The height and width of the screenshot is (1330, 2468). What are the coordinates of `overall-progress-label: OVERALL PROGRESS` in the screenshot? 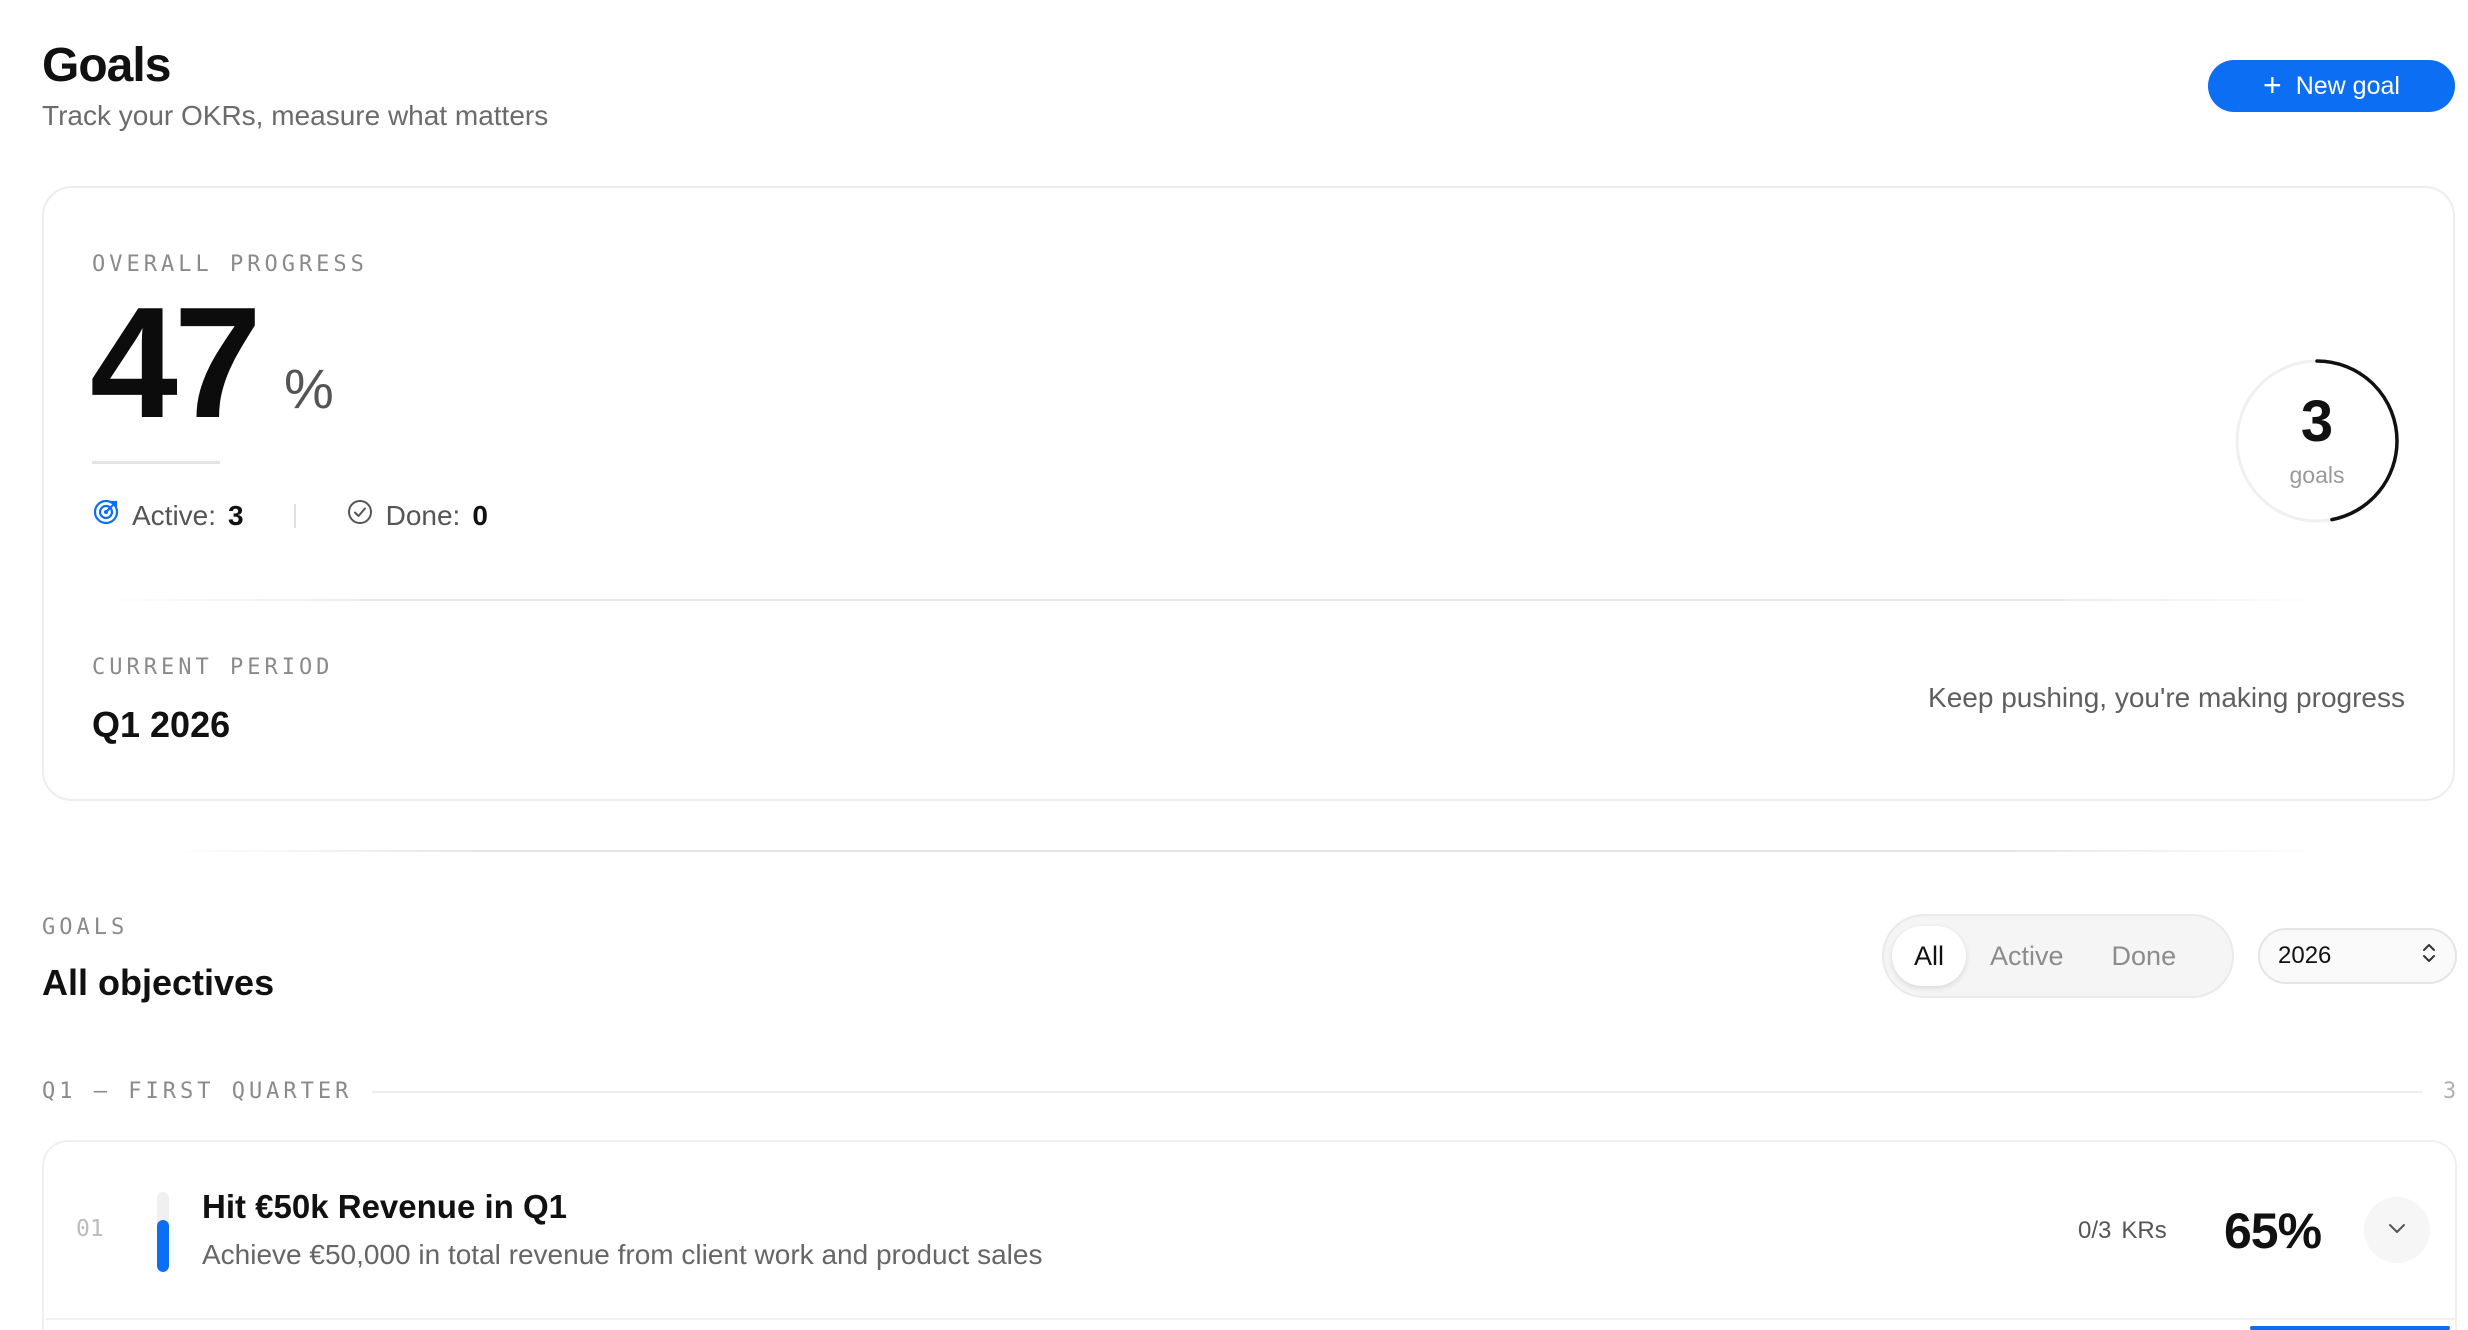 It's located at (230, 264).